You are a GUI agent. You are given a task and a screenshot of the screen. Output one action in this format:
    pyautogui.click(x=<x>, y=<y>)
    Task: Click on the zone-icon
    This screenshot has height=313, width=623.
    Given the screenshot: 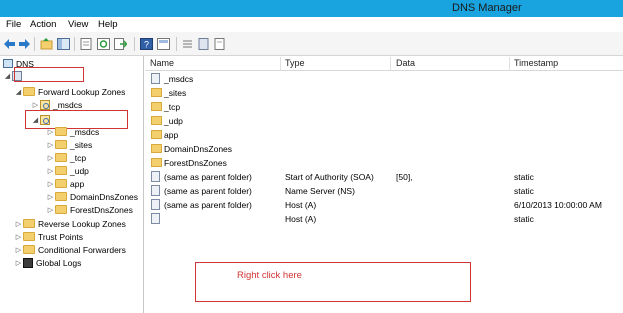 What is the action you would take?
    pyautogui.click(x=45, y=104)
    